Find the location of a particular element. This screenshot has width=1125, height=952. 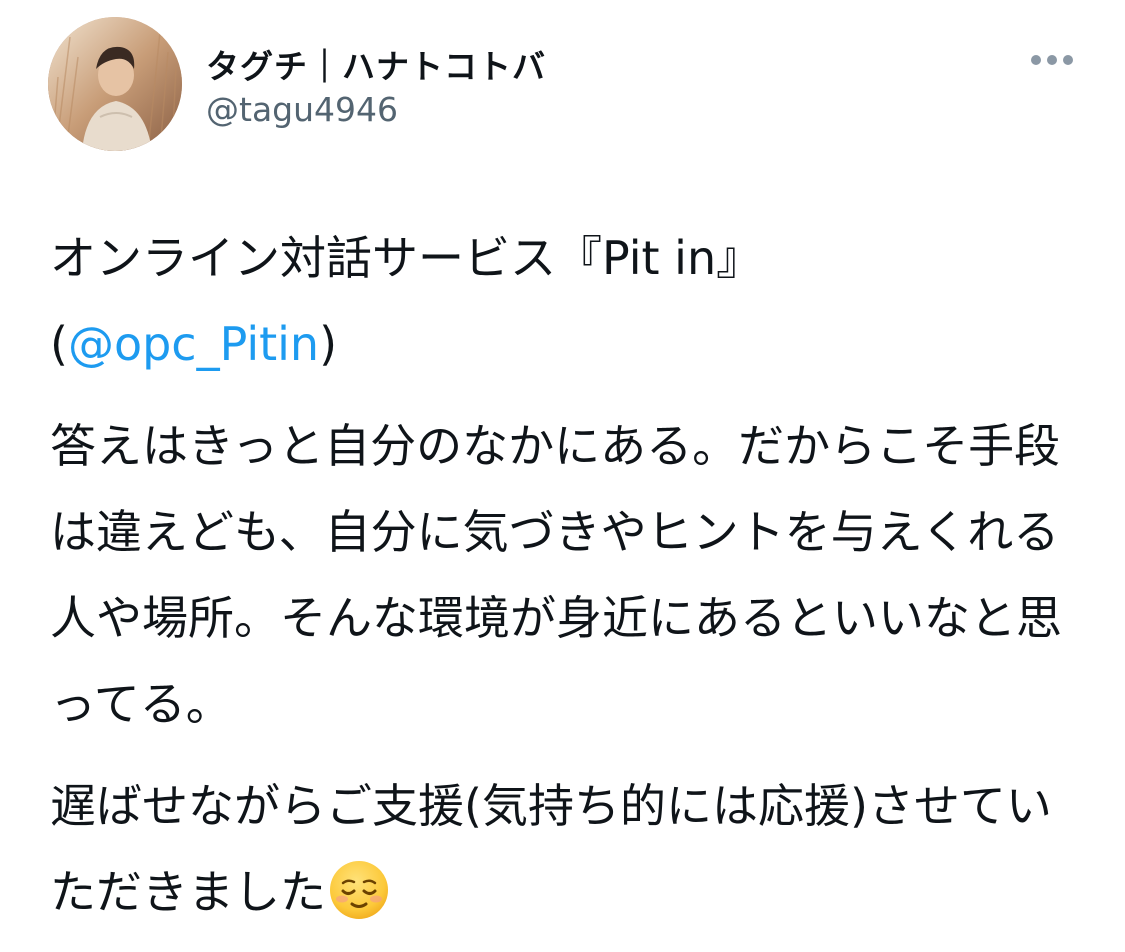

more-dots-icon is located at coordinates (1052, 60).